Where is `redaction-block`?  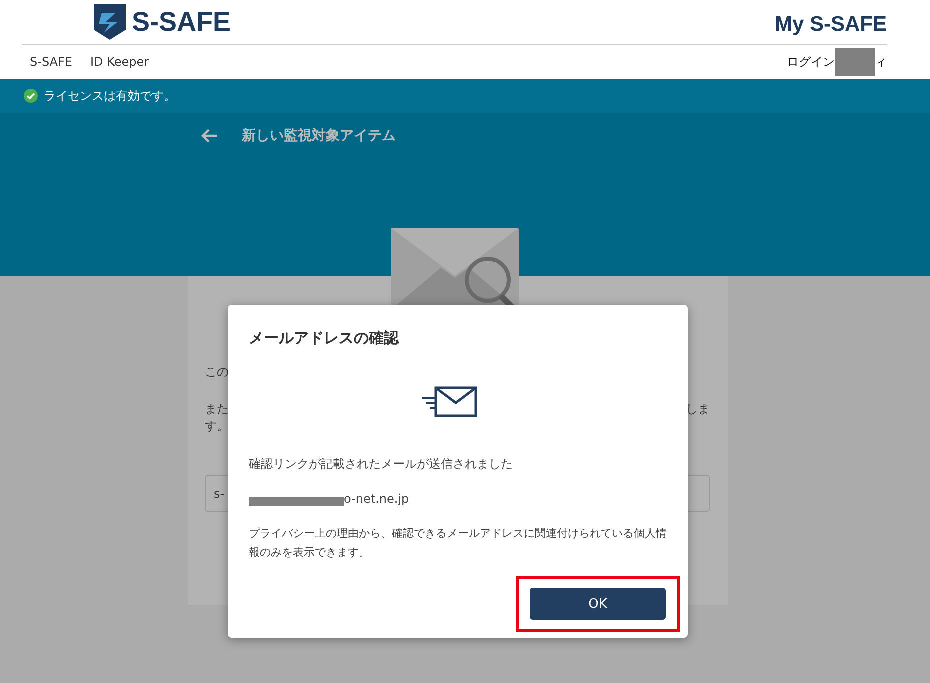 redaction-block is located at coordinates (855, 62).